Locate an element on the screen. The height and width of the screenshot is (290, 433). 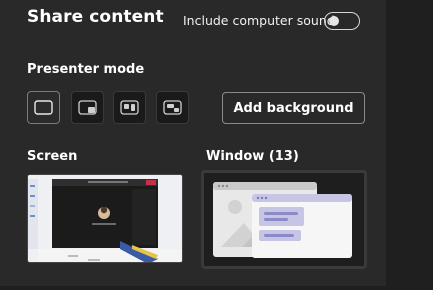
presenter-mode-label: Presenter mode is located at coordinates (86, 69).